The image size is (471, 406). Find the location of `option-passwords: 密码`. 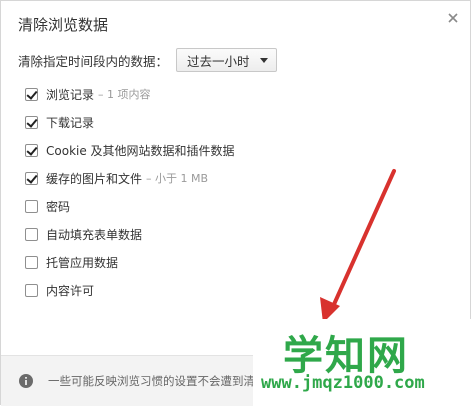

option-passwords: 密码 is located at coordinates (130, 206).